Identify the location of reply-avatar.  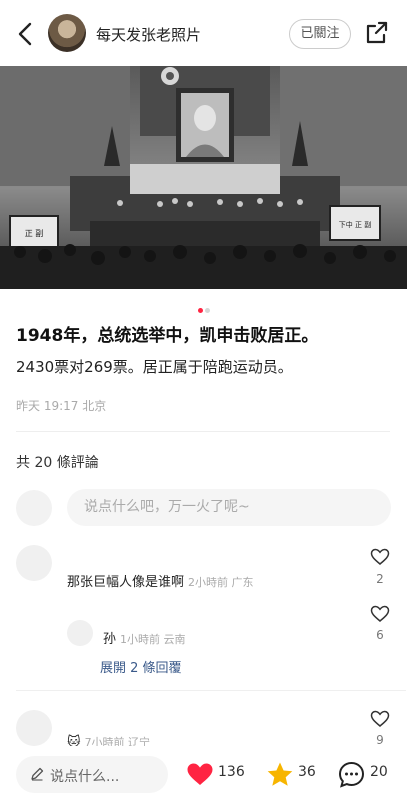
(80, 633).